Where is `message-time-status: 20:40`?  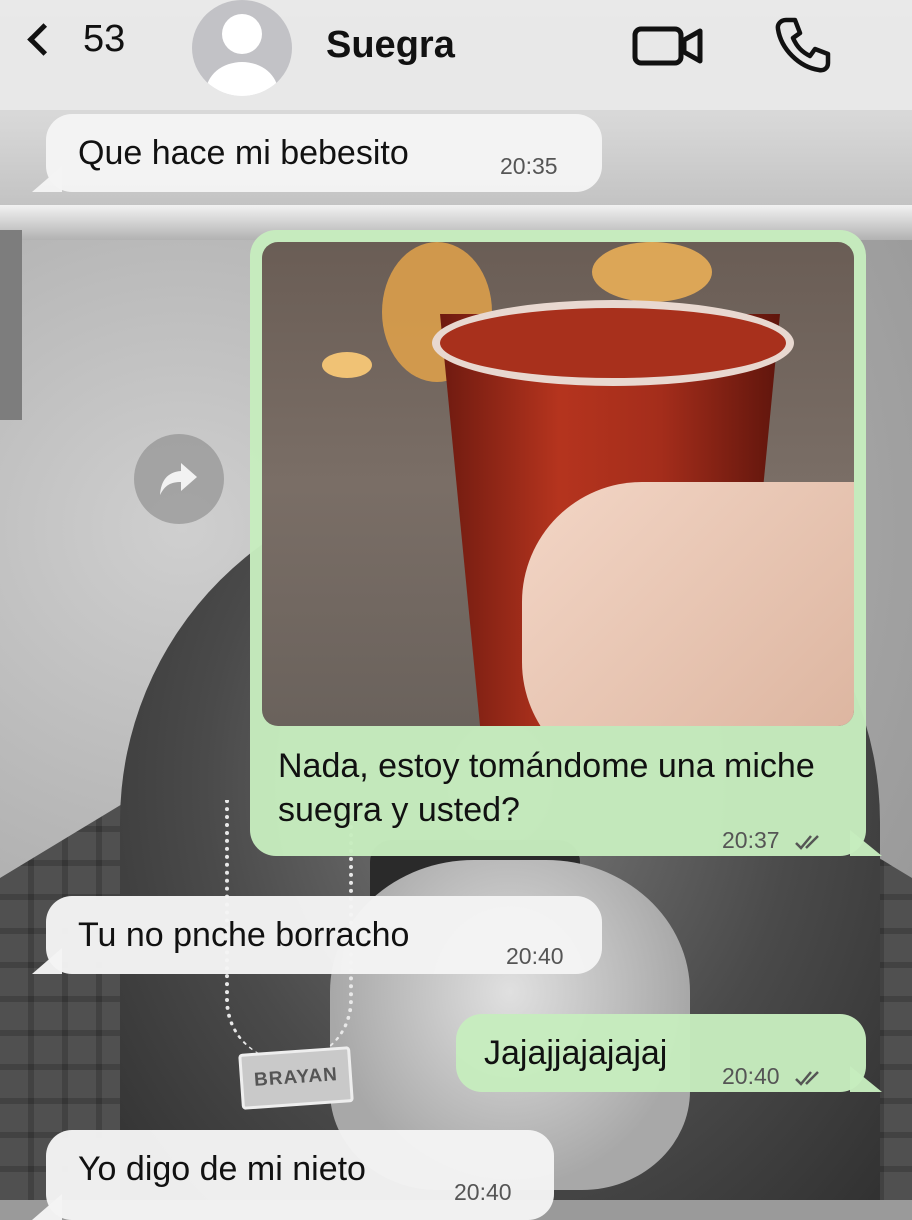 message-time-status: 20:40 is located at coordinates (774, 1076).